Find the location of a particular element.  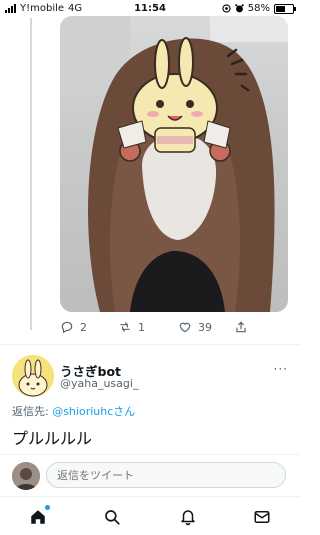

retweet-count: 1 is located at coordinates (141, 327).